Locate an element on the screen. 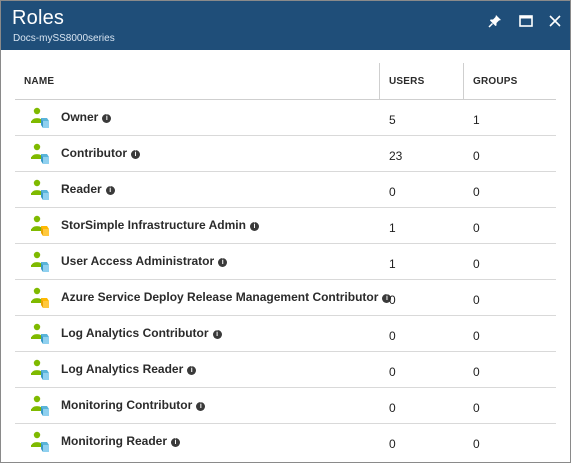 The width and height of the screenshot is (571, 463). role-name: Log Analytics Contributor i is located at coordinates (141, 333).